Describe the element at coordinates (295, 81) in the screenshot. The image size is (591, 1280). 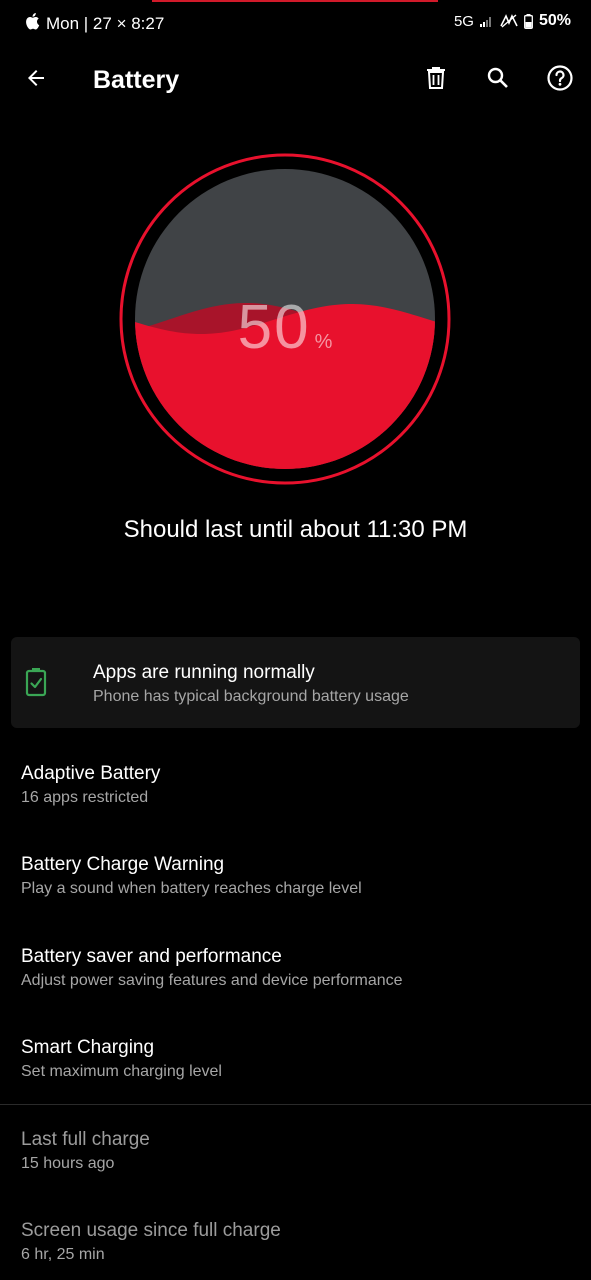
I see `app-bar: Battery` at that location.